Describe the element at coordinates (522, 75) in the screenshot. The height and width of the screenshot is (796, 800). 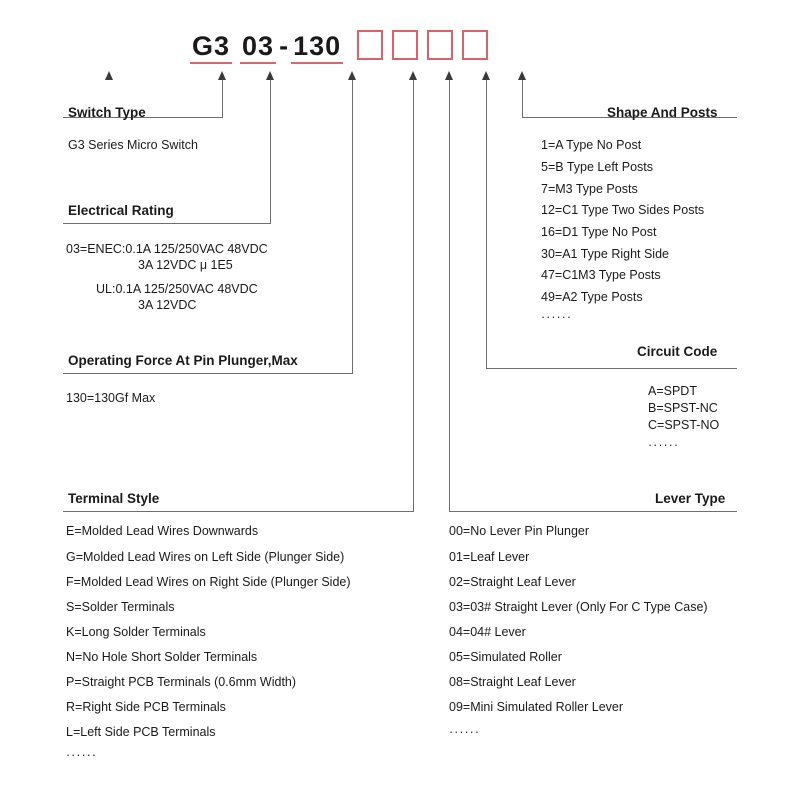
I see `arrow-shape-and-posts` at that location.